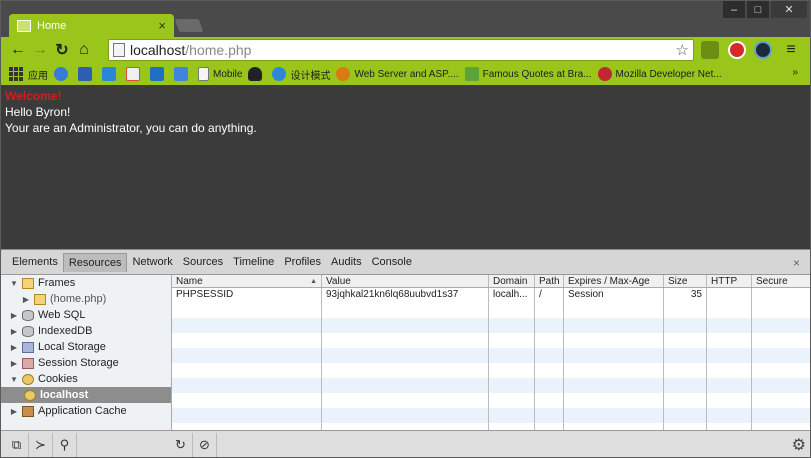 This screenshot has width=811, height=458. I want to click on column-header-size: Size, so click(685, 281).